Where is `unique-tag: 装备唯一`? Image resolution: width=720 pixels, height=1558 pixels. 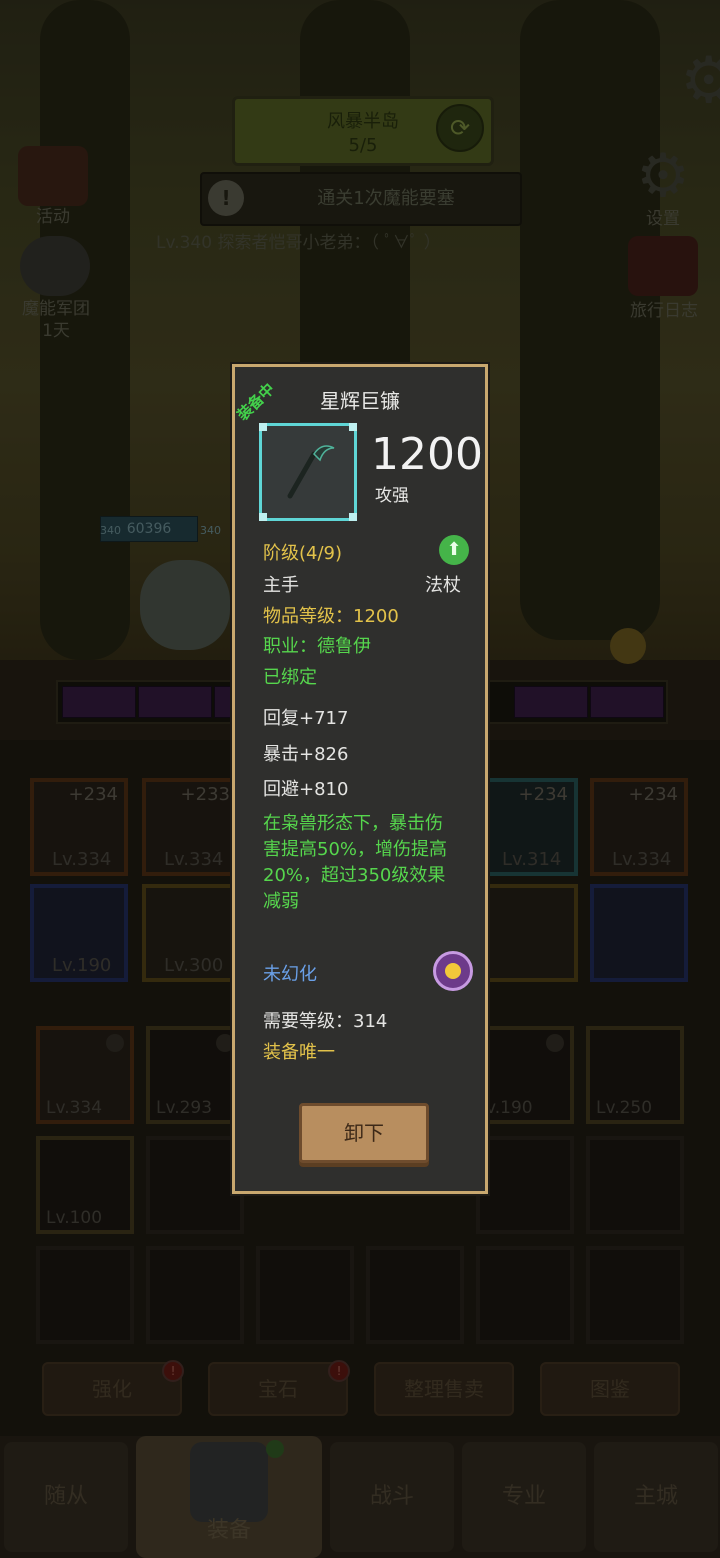
unique-tag: 装备唯一 is located at coordinates (299, 1052).